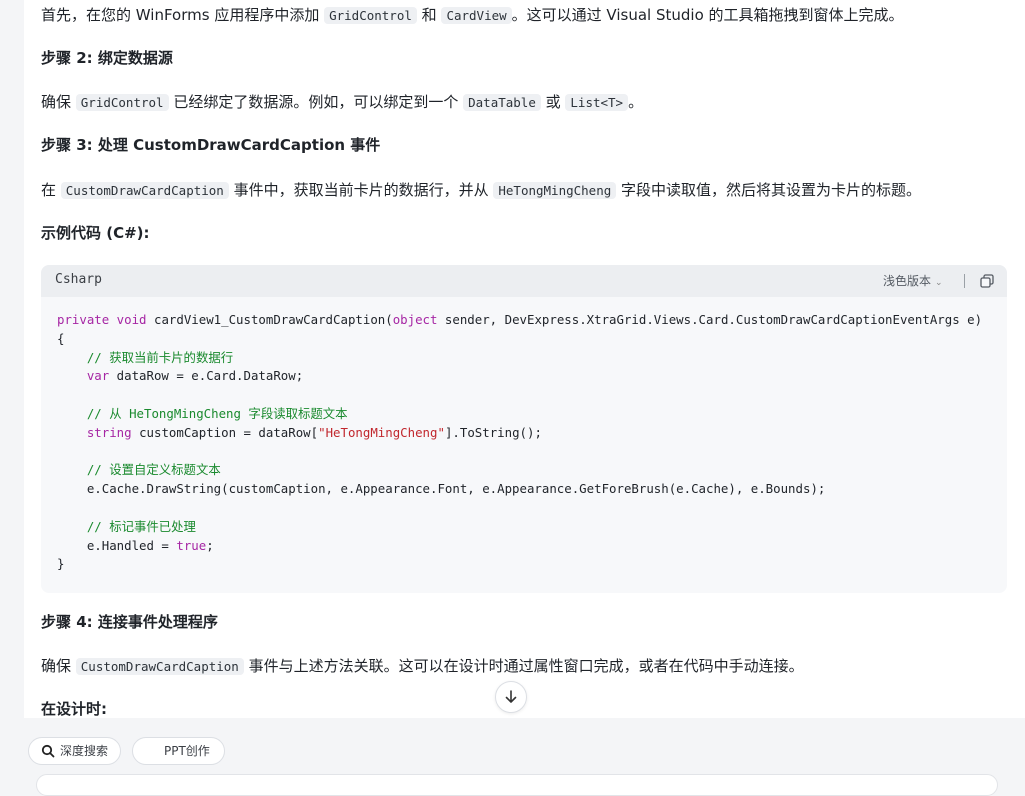 Image resolution: width=1025 pixels, height=796 pixels. What do you see at coordinates (476, 15) in the screenshot?
I see `inline-code: CardView` at bounding box center [476, 15].